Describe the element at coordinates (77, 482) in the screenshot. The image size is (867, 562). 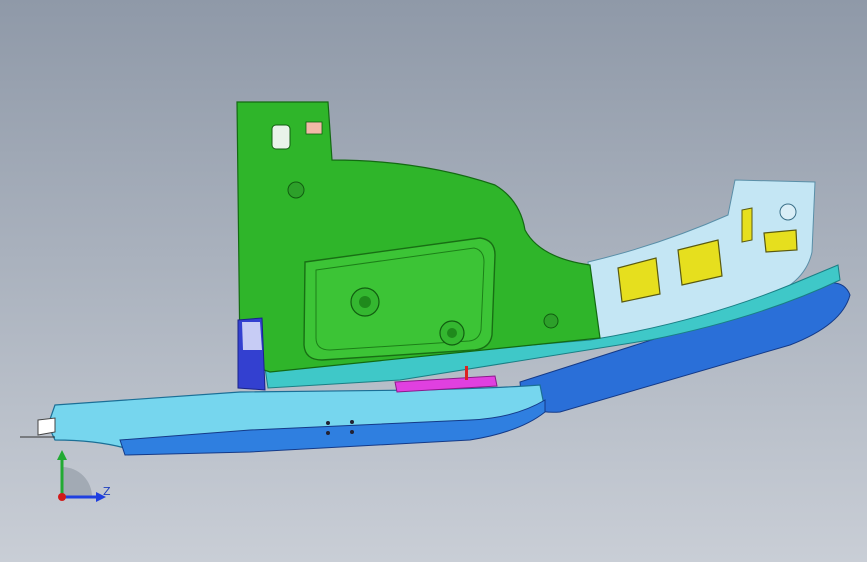
I see `triad-plane` at that location.